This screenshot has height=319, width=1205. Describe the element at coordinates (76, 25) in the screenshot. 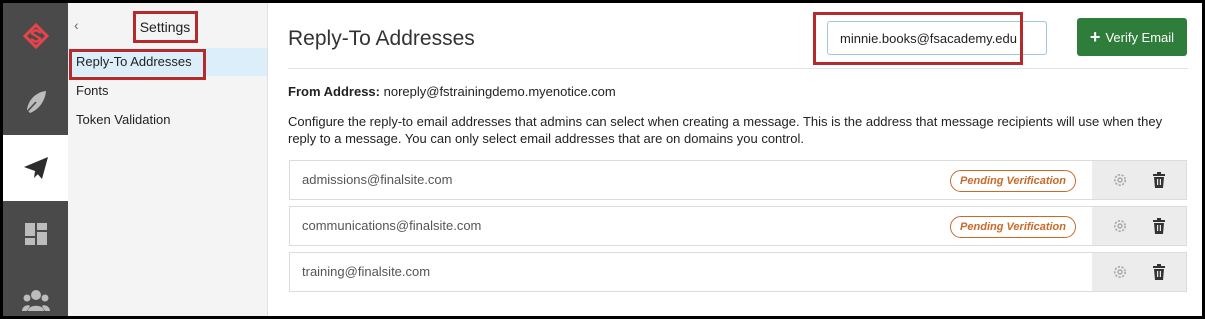

I see `chevron-left-icon: ‹` at that location.